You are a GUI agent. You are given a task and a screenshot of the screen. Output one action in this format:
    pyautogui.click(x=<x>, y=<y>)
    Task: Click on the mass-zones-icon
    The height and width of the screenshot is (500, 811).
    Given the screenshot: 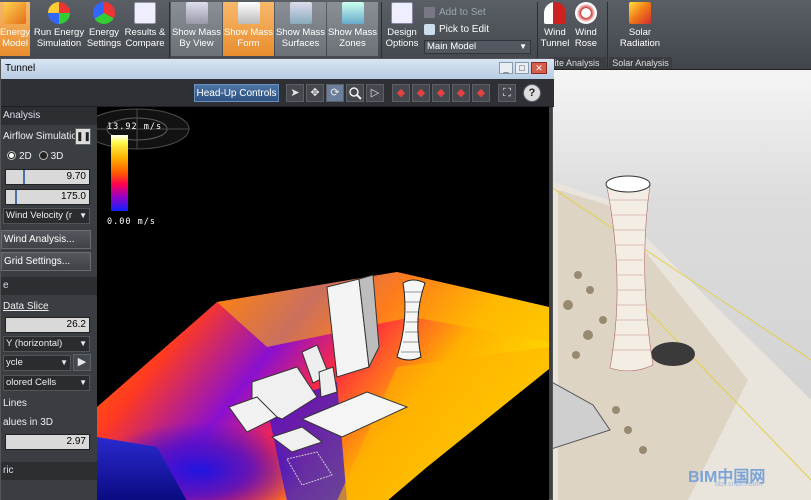 What is the action you would take?
    pyautogui.click(x=352, y=13)
    